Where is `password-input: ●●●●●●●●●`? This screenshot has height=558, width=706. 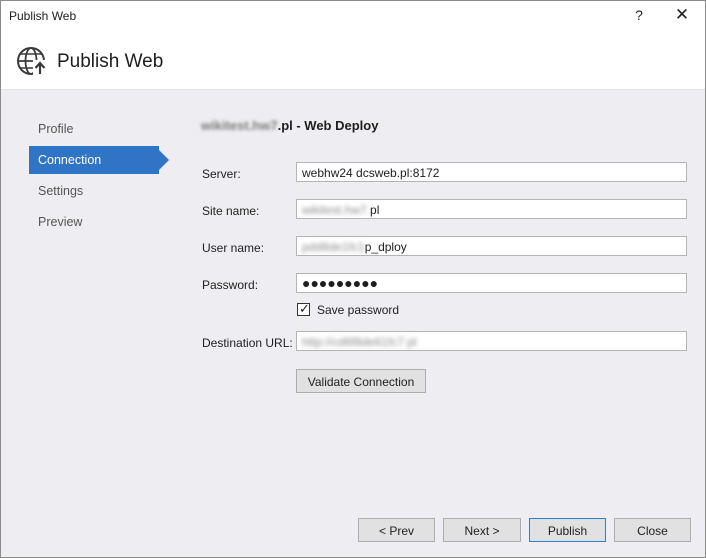 password-input: ●●●●●●●●● is located at coordinates (491, 283).